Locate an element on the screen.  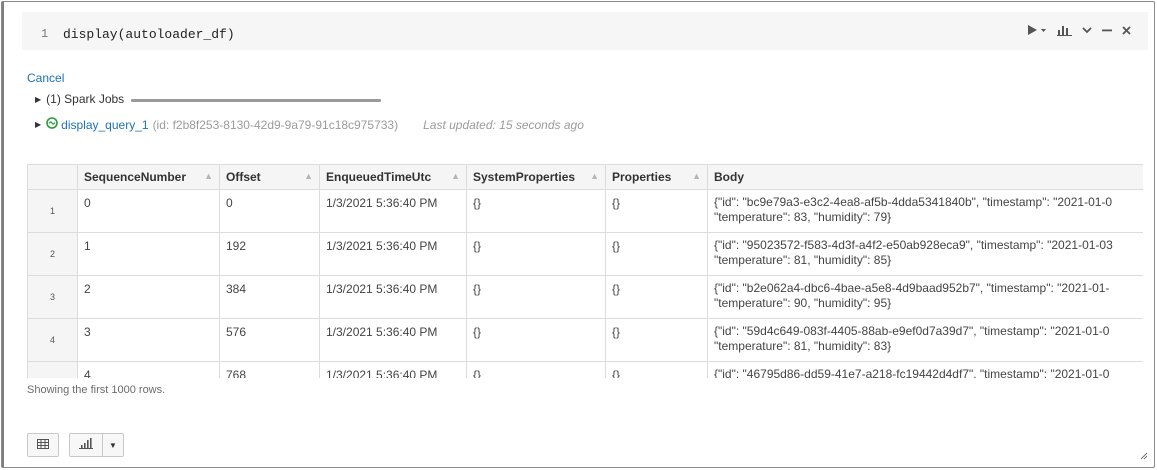
row-index: 5 is located at coordinates (52, 369).